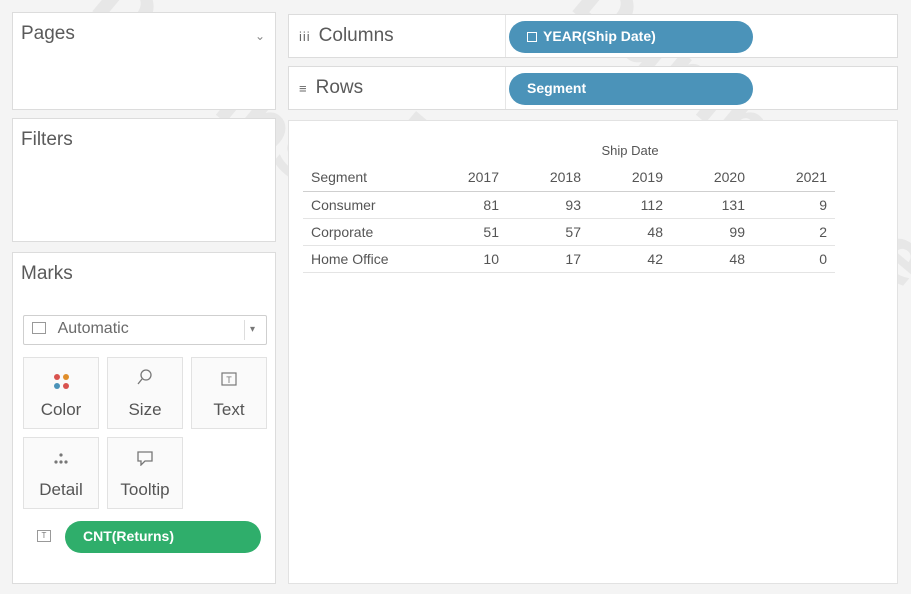 This screenshot has height=594, width=911. I want to click on year-header: 2018, so click(548, 178).